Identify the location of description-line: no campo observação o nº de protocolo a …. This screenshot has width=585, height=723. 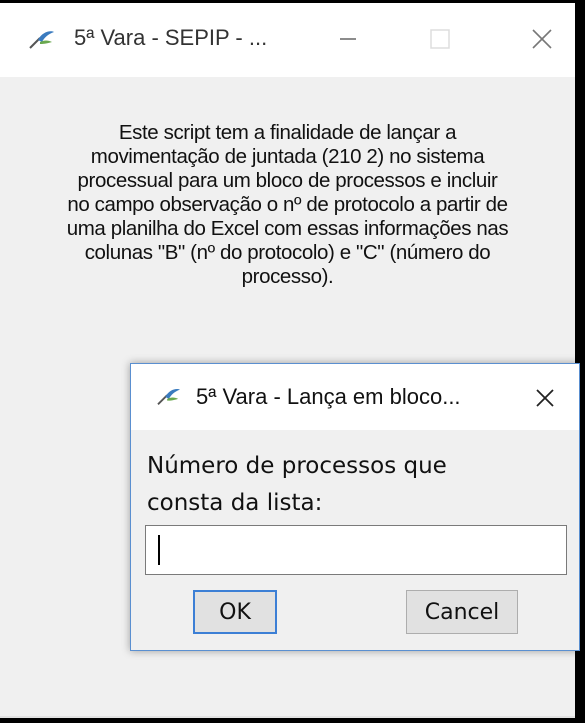
(287, 204).